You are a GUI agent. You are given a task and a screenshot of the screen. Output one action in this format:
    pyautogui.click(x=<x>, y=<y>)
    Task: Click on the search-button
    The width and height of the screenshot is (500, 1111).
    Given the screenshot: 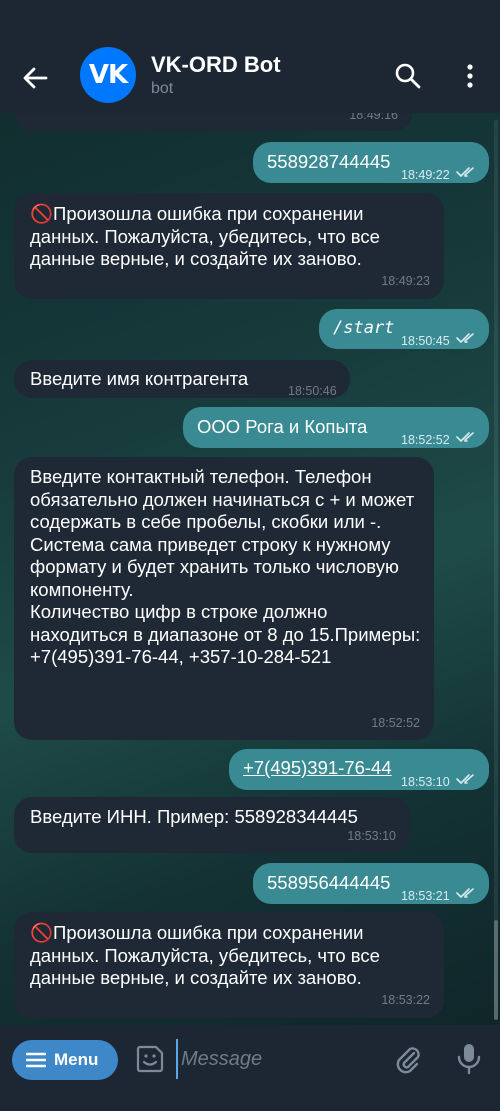 What is the action you would take?
    pyautogui.click(x=408, y=76)
    